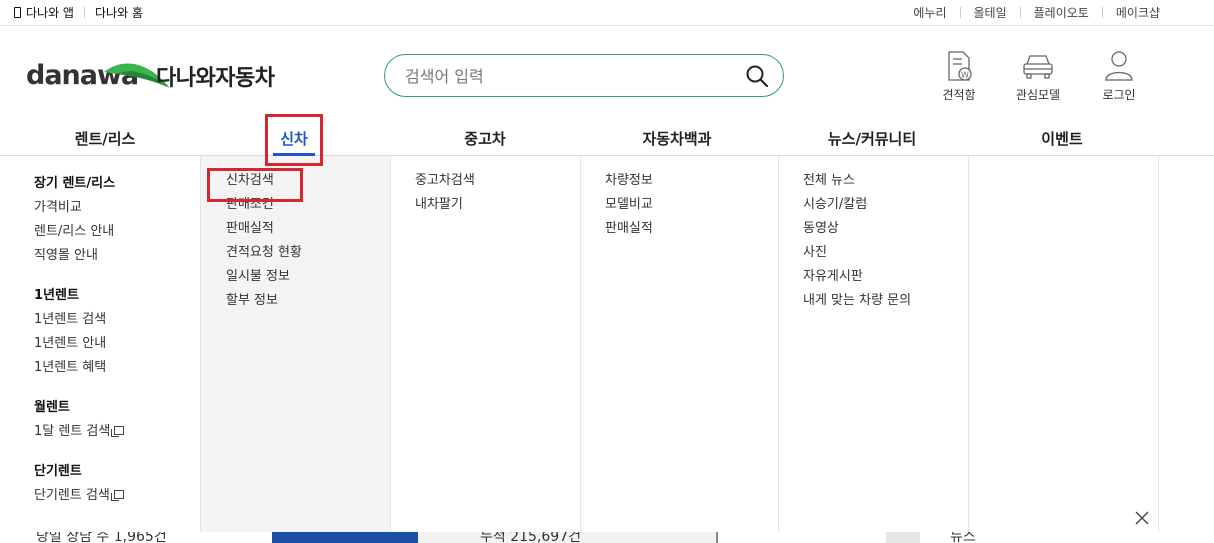 The height and width of the screenshot is (543, 1214). What do you see at coordinates (885, 253) in the screenshot?
I see `menu-item: 사진` at bounding box center [885, 253].